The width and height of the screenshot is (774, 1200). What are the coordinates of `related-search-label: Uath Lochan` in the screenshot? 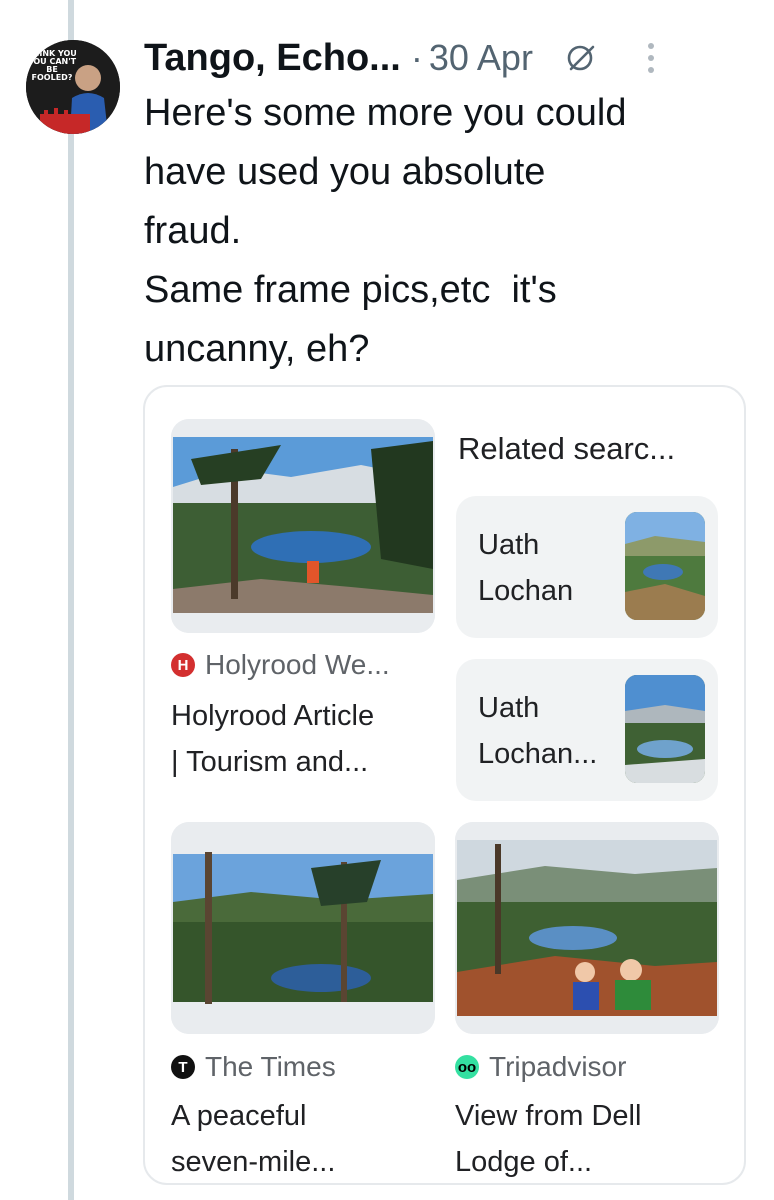 It's located at (525, 568).